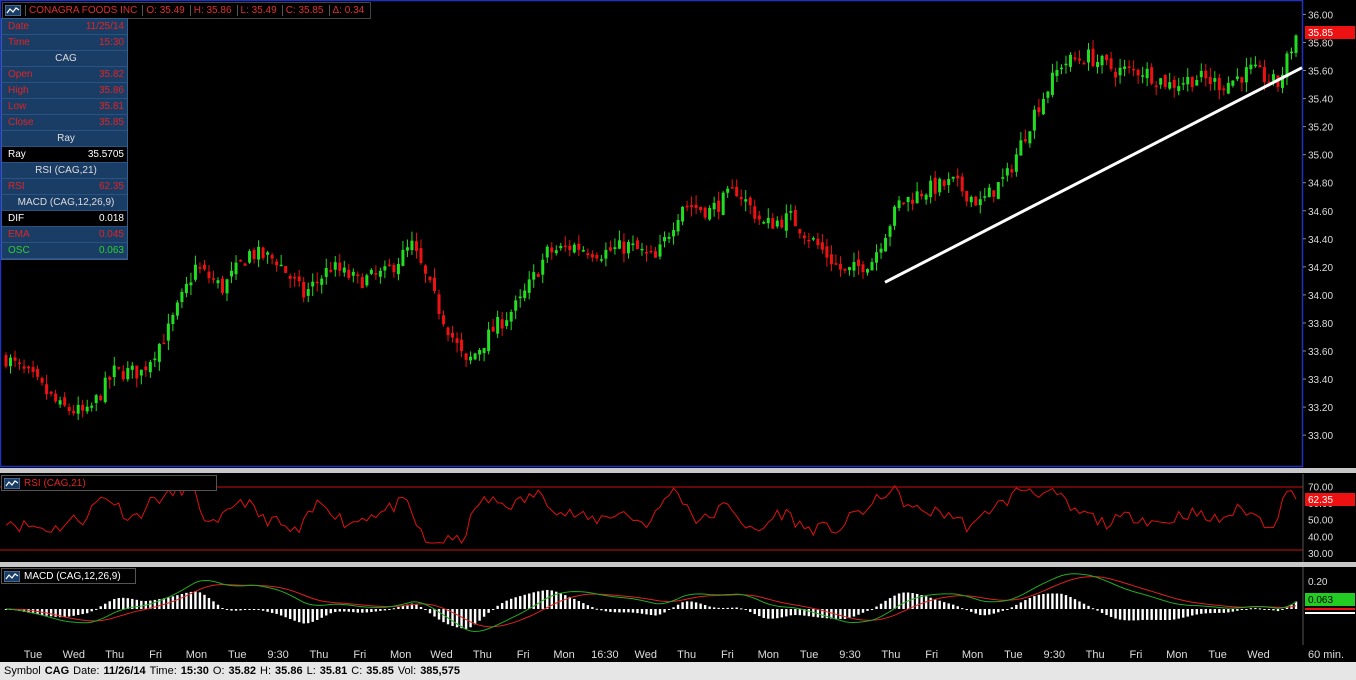  What do you see at coordinates (1320, 212) in the screenshot?
I see `price-tick-label: 34.60` at bounding box center [1320, 212].